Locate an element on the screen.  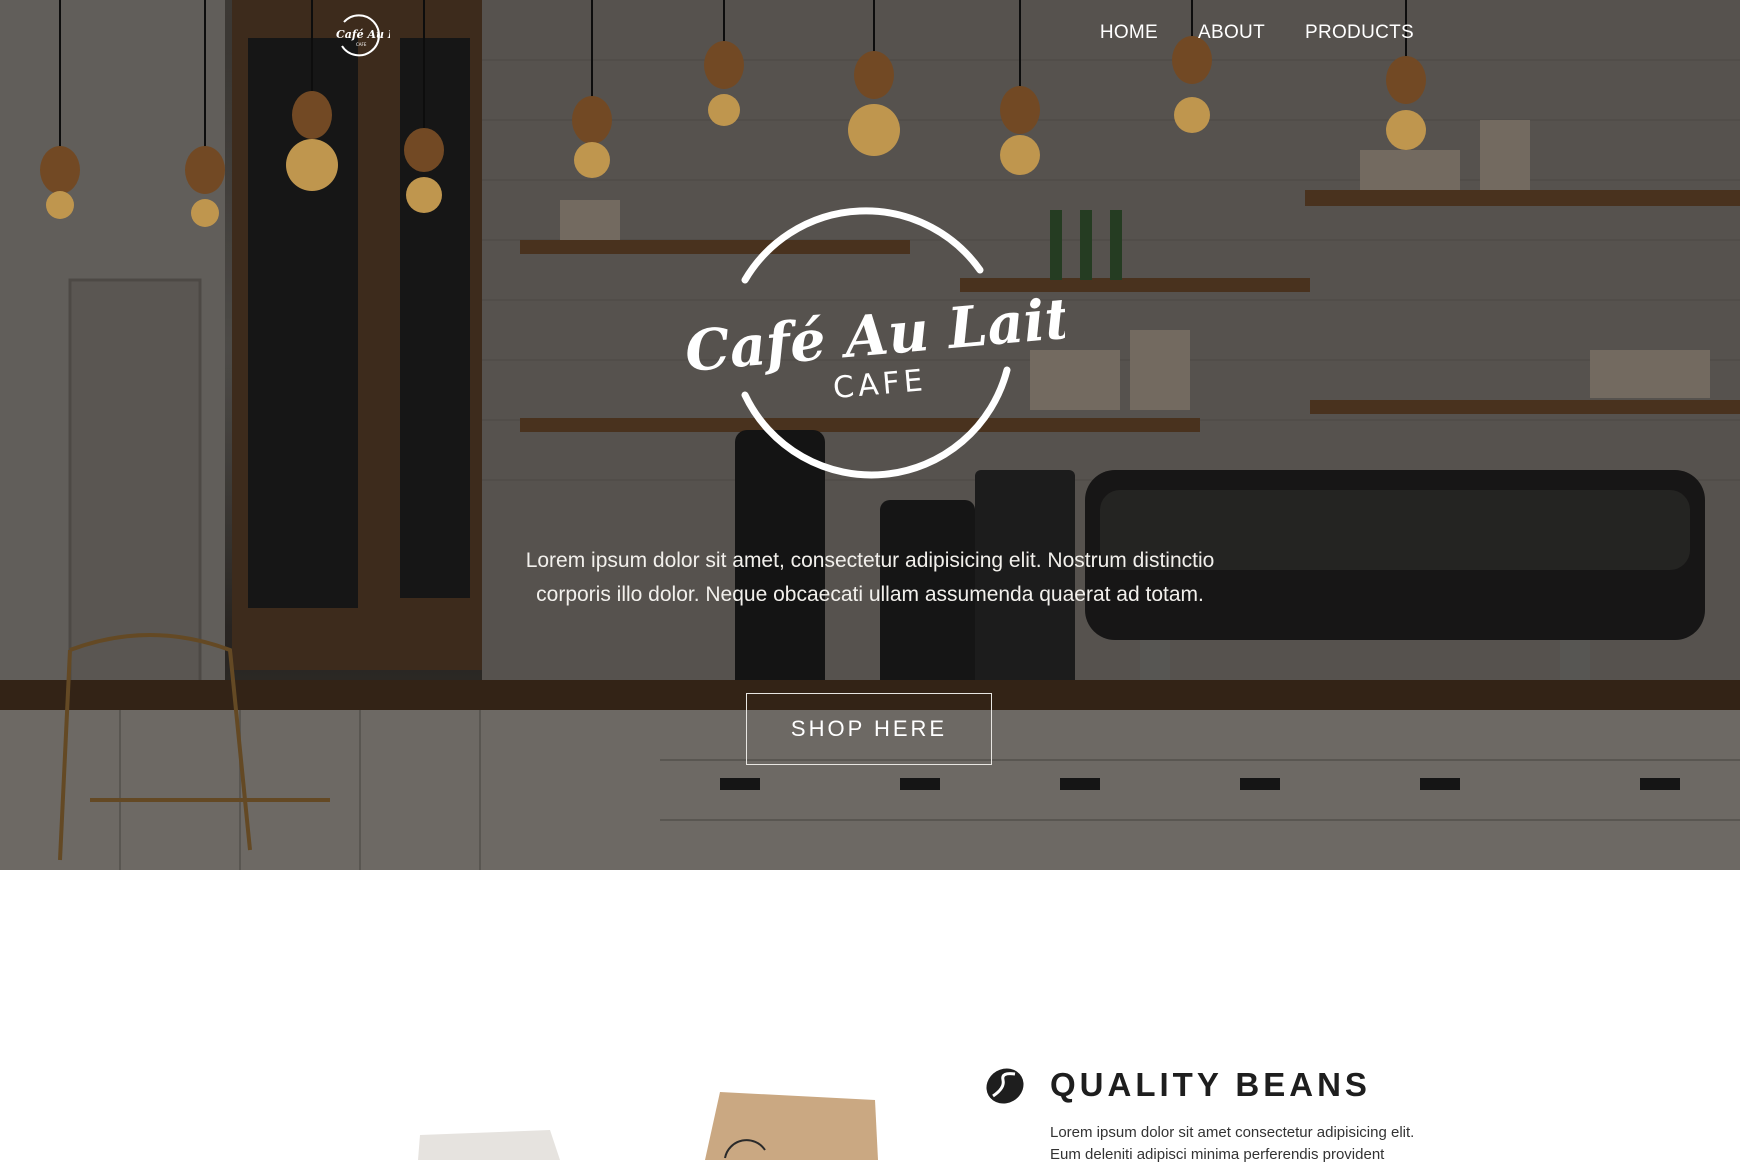
svg-text: Café Au Lait is located at coordinates (363, 34).